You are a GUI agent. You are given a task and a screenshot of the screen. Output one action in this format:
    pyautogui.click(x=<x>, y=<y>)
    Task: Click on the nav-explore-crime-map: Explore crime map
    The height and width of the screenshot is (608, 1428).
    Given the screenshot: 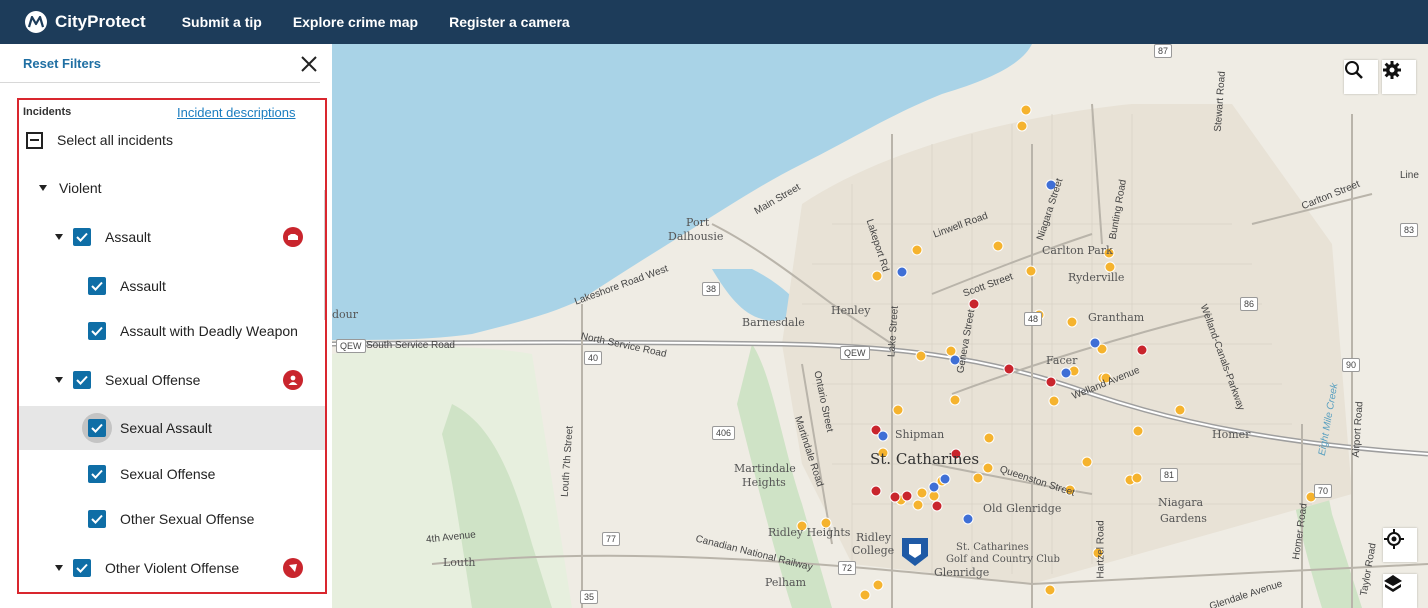 What is the action you would take?
    pyautogui.click(x=355, y=22)
    